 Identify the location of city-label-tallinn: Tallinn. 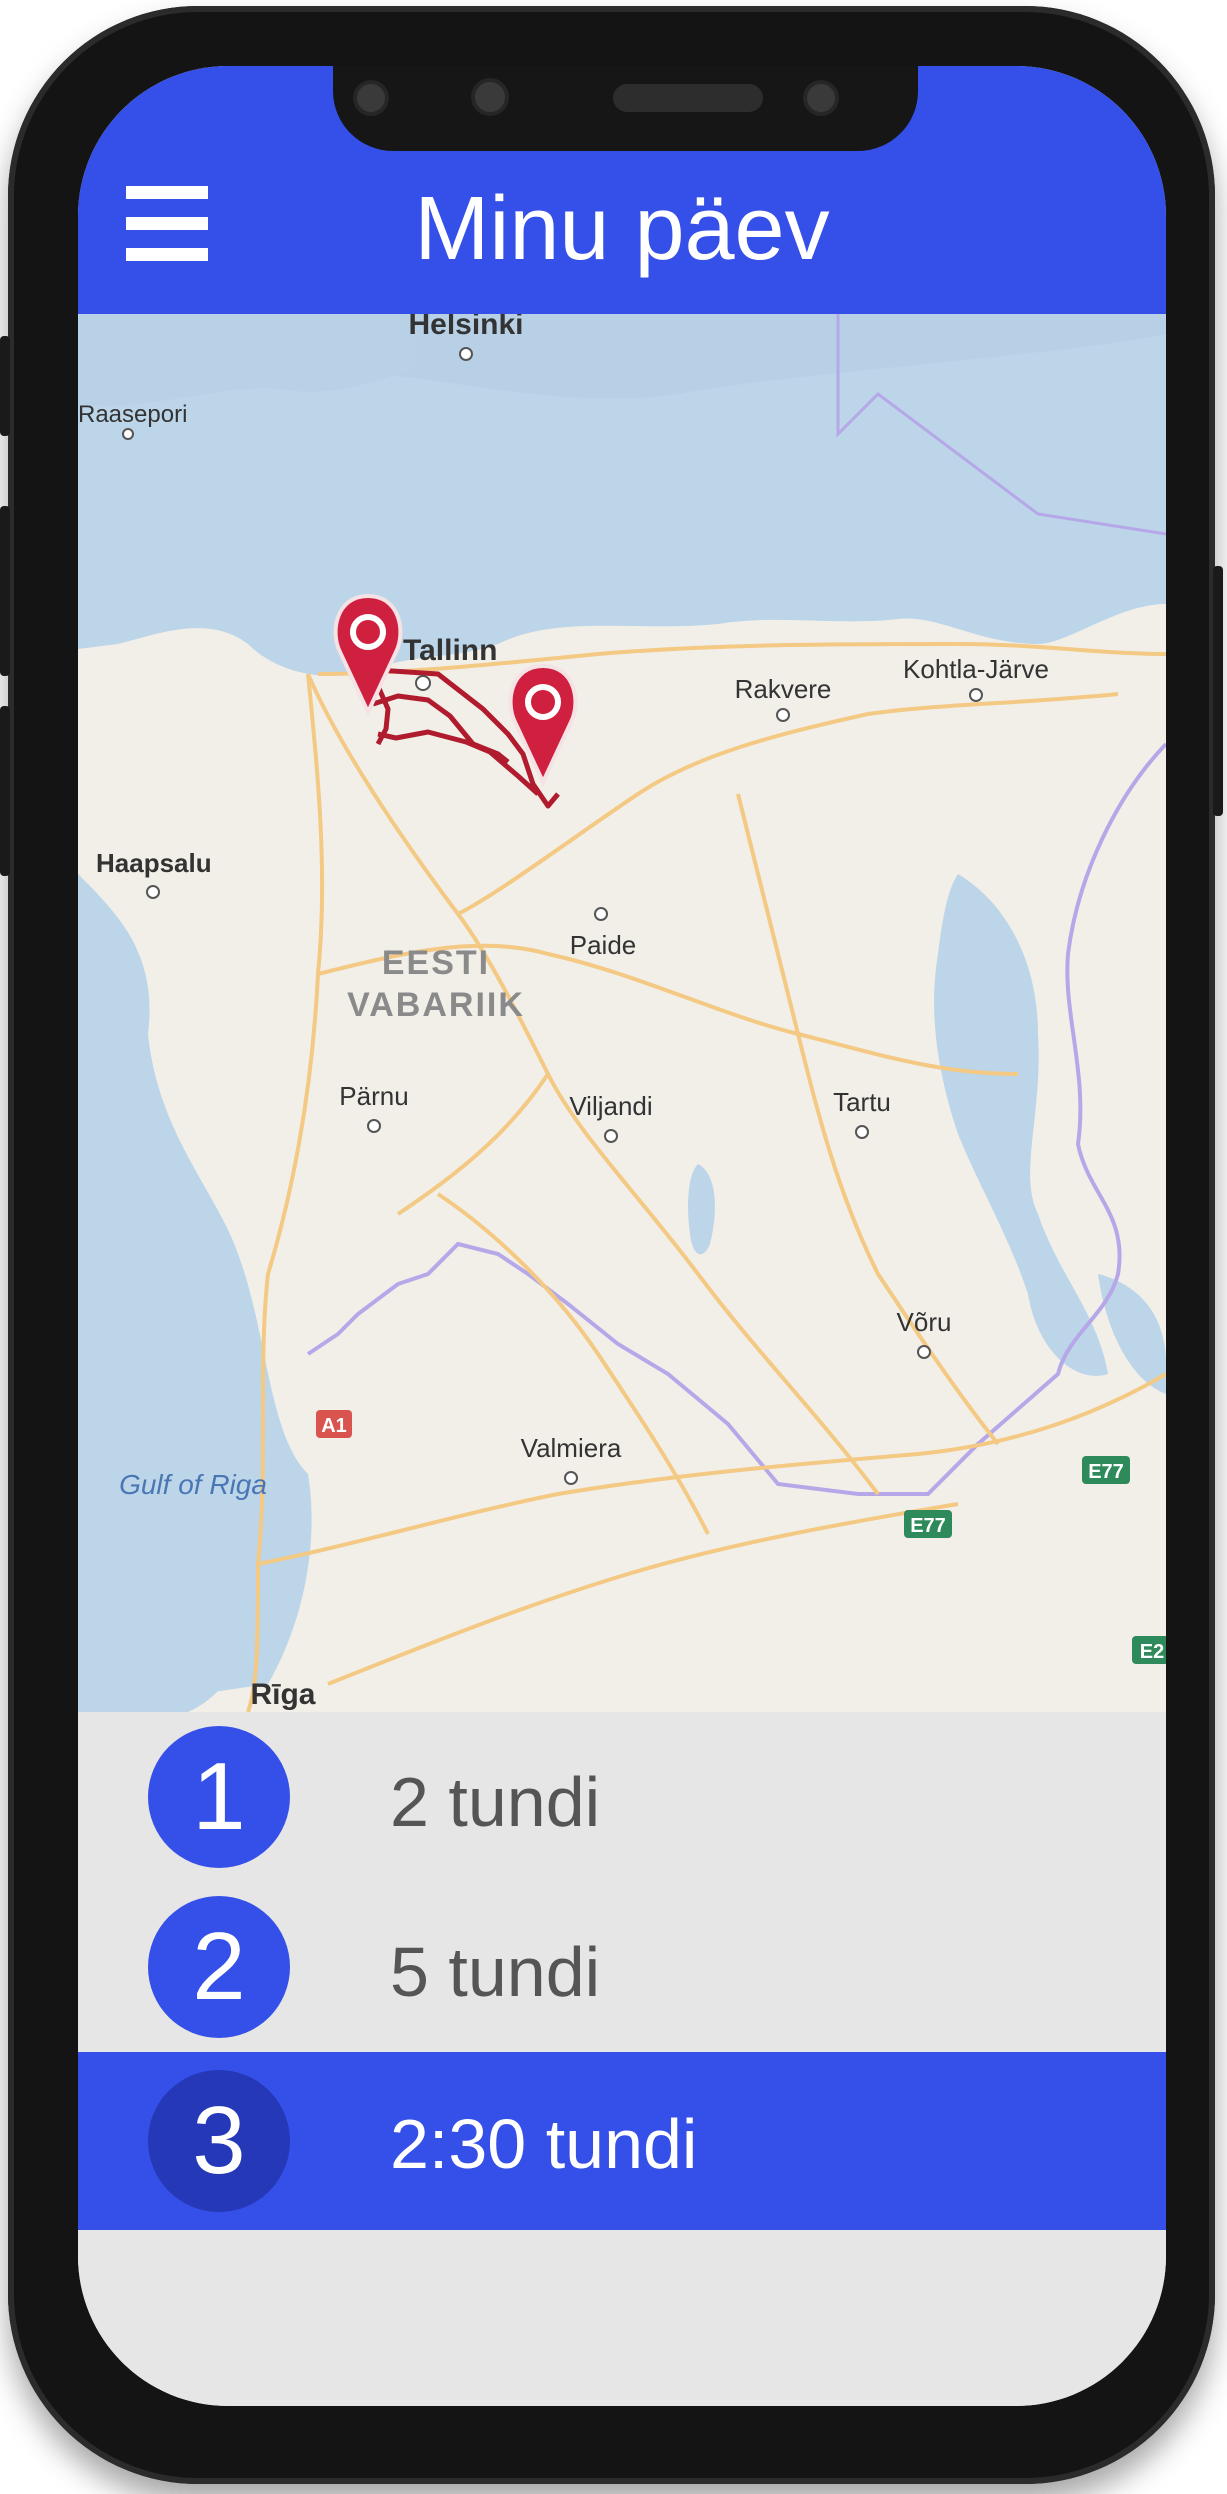
(450, 650).